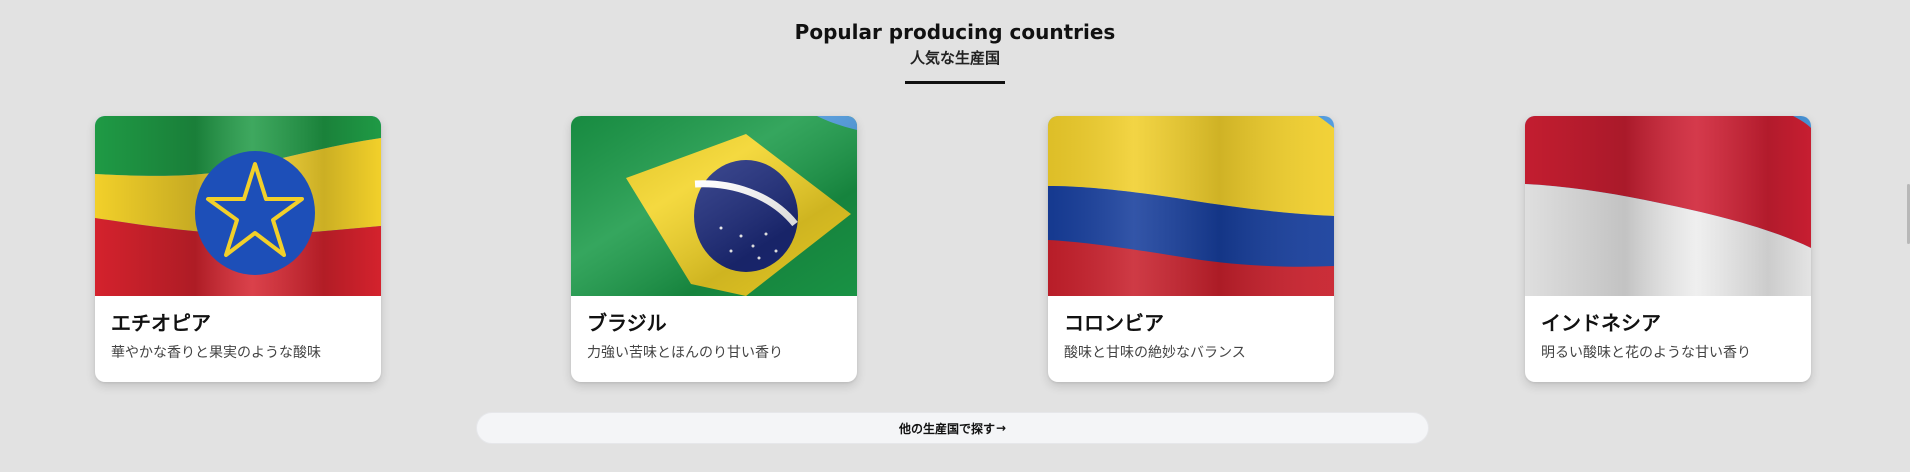  Describe the element at coordinates (1191, 206) in the screenshot. I see `colombia-flag-icon` at that location.